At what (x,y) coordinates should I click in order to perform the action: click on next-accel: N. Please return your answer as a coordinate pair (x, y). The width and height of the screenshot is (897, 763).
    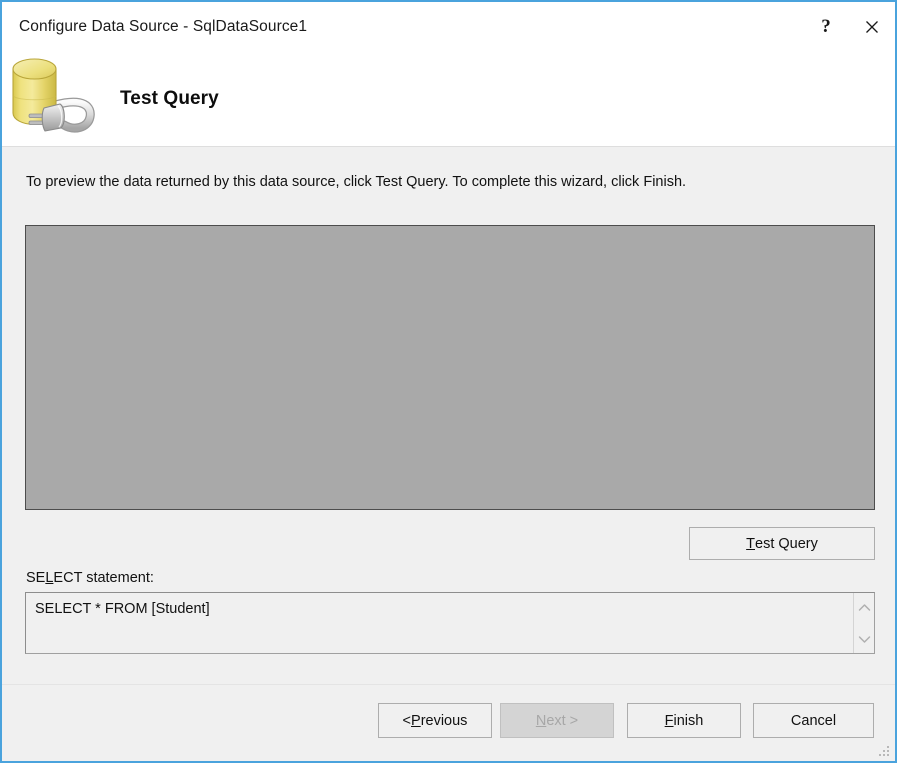
    Looking at the image, I should click on (541, 720).